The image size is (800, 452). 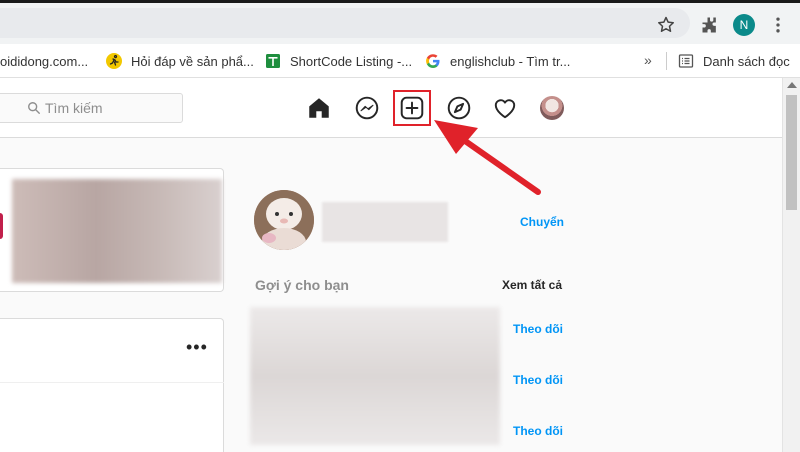 I want to click on reading-list-button: Danh sách đọc, so click(x=734, y=61).